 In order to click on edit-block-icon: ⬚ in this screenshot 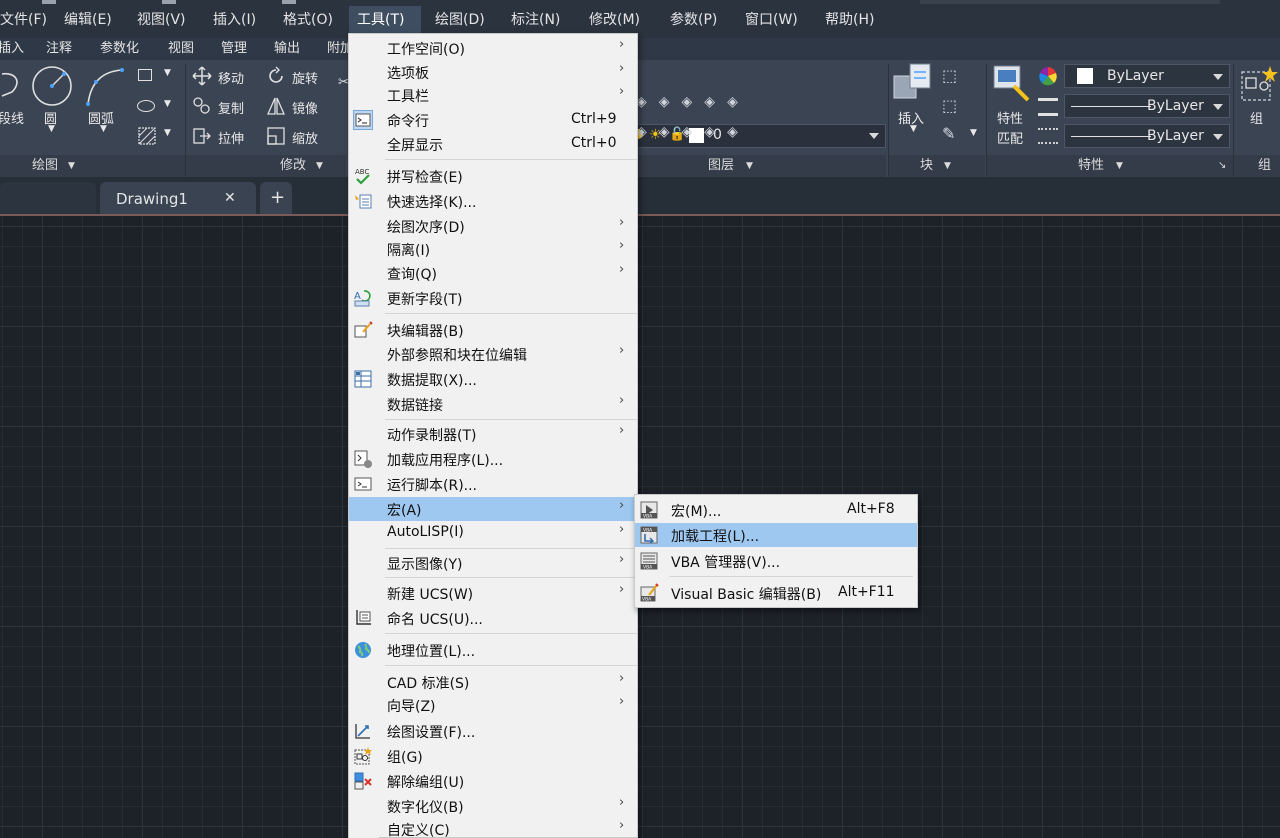, I will do `click(952, 106)`.